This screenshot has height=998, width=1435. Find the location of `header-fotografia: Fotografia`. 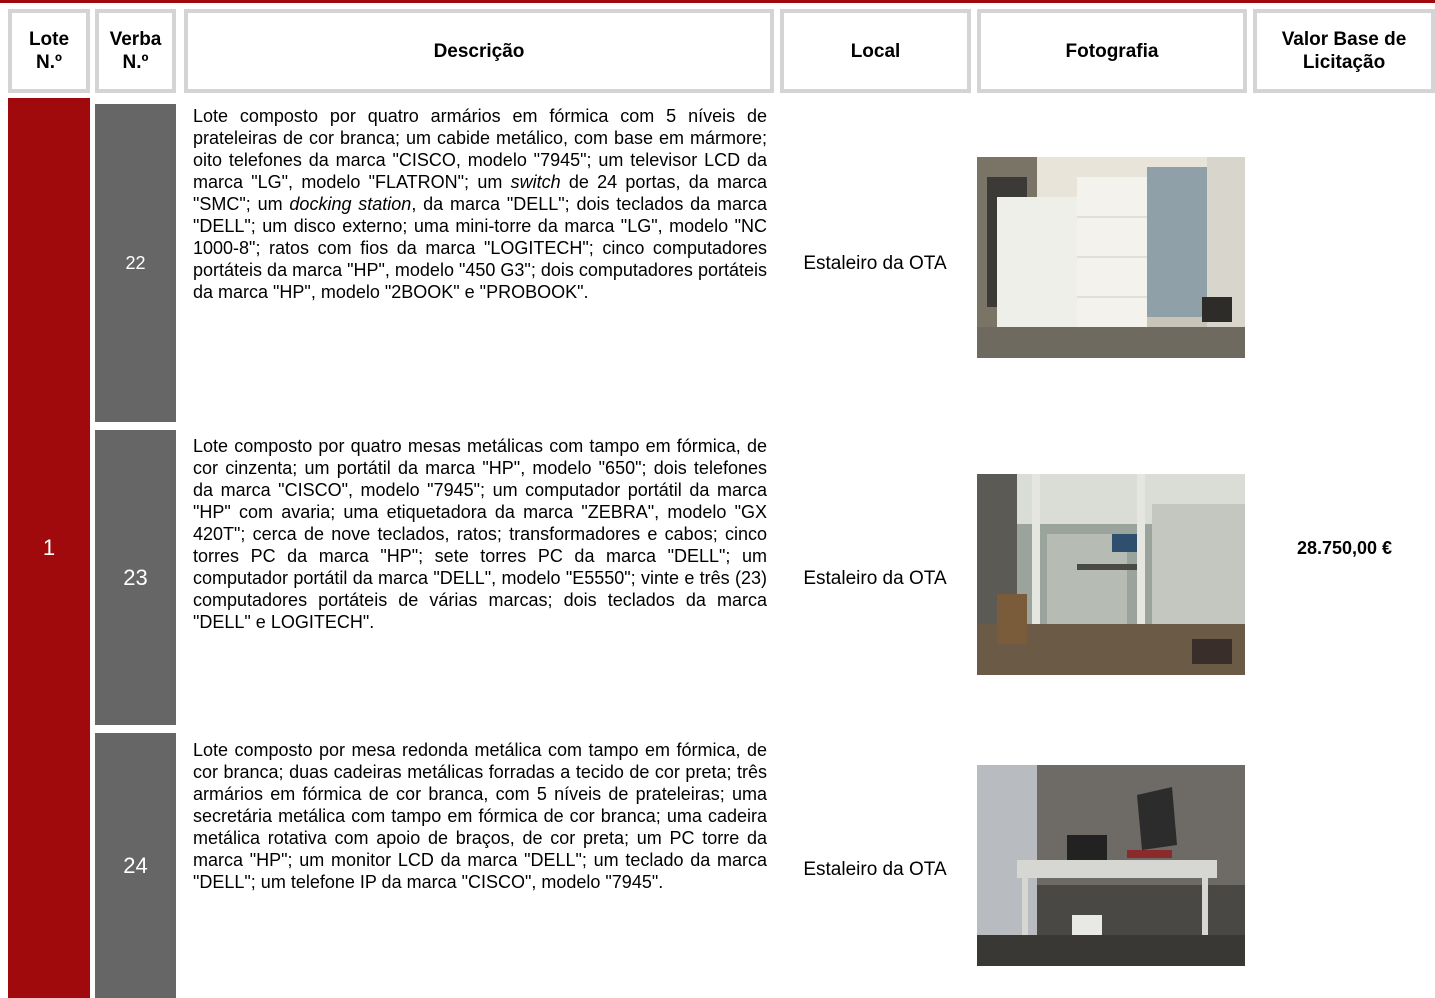

header-fotografia: Fotografia is located at coordinates (1112, 51).